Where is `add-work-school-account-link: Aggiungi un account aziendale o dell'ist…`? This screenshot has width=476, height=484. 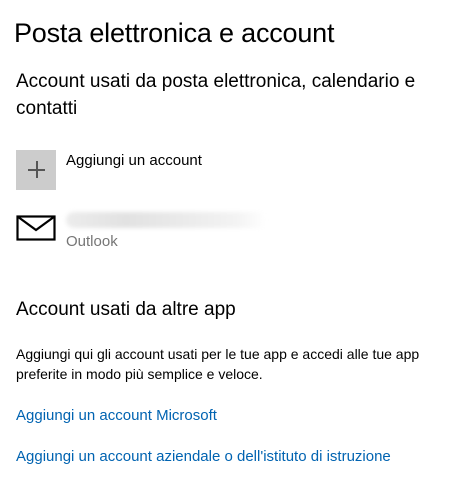
add-work-school-account-link: Aggiungi un account aziendale o dell'ist… is located at coordinates (203, 457).